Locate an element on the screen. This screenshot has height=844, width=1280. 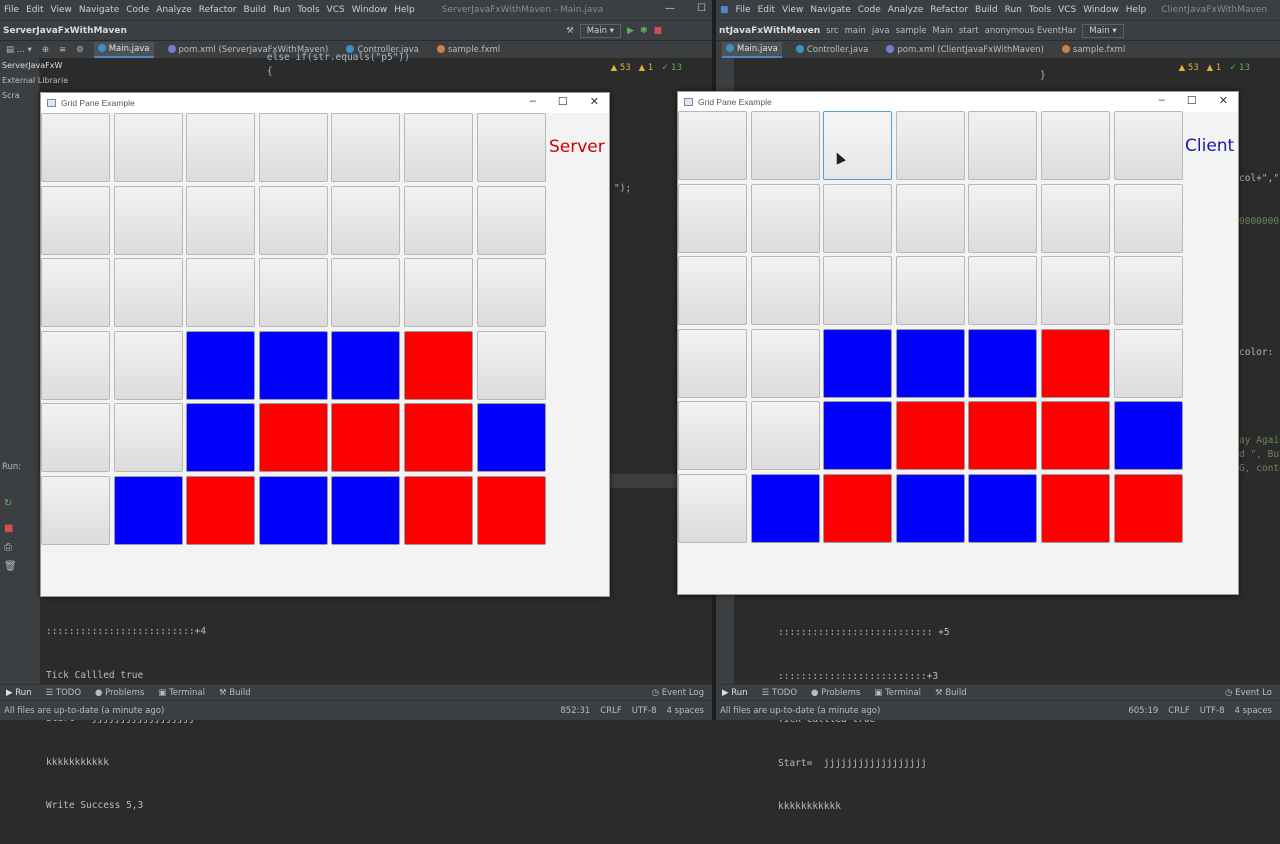
tree-item: ServerJavaFxW is located at coordinates (31, 65).